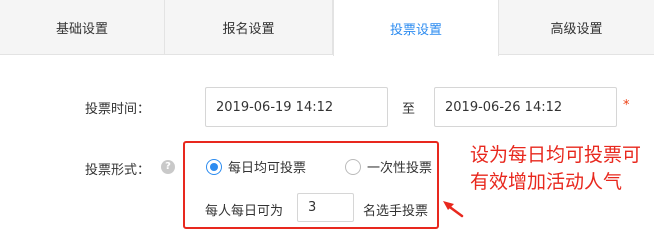 The width and height of the screenshot is (654, 244). Describe the element at coordinates (82, 27) in the screenshot. I see `tab-basic-settings: 基础设置` at that location.